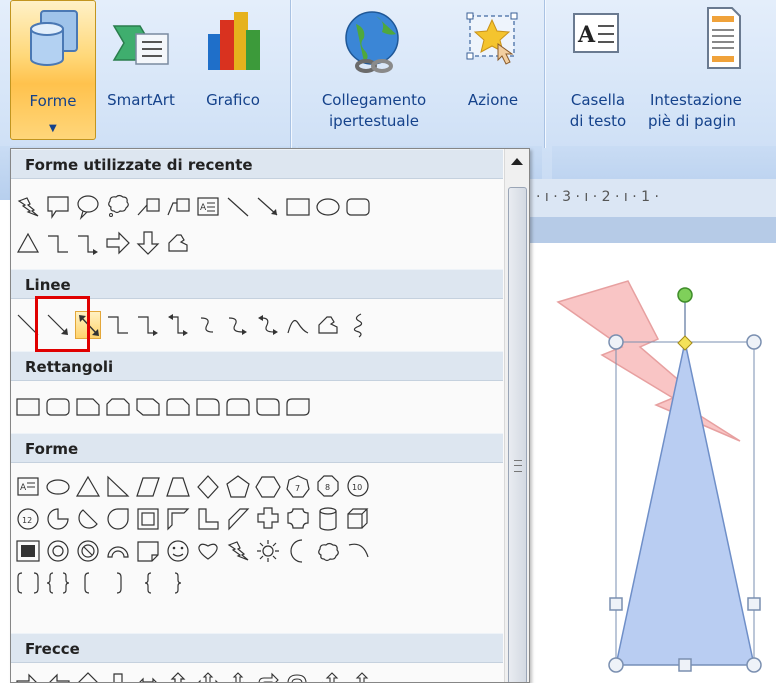 The width and height of the screenshot is (776, 683). I want to click on casella-di-testo-button: A Casella di testo, so click(598, 70).